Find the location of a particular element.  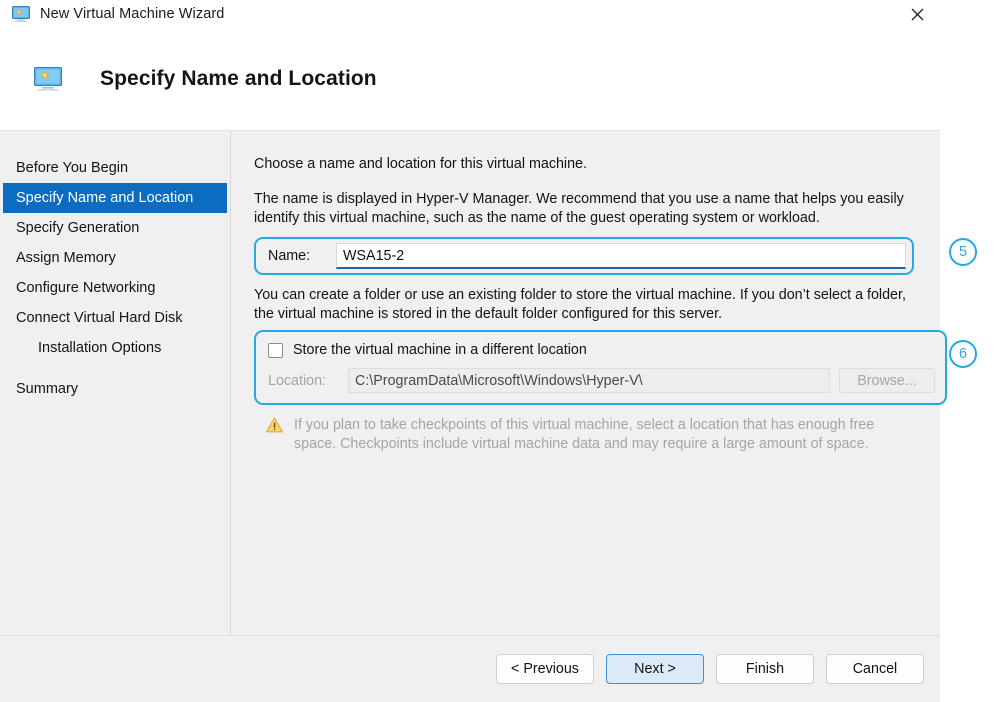

sidebar-item-assign-memory: Assign Memory is located at coordinates (115, 258).